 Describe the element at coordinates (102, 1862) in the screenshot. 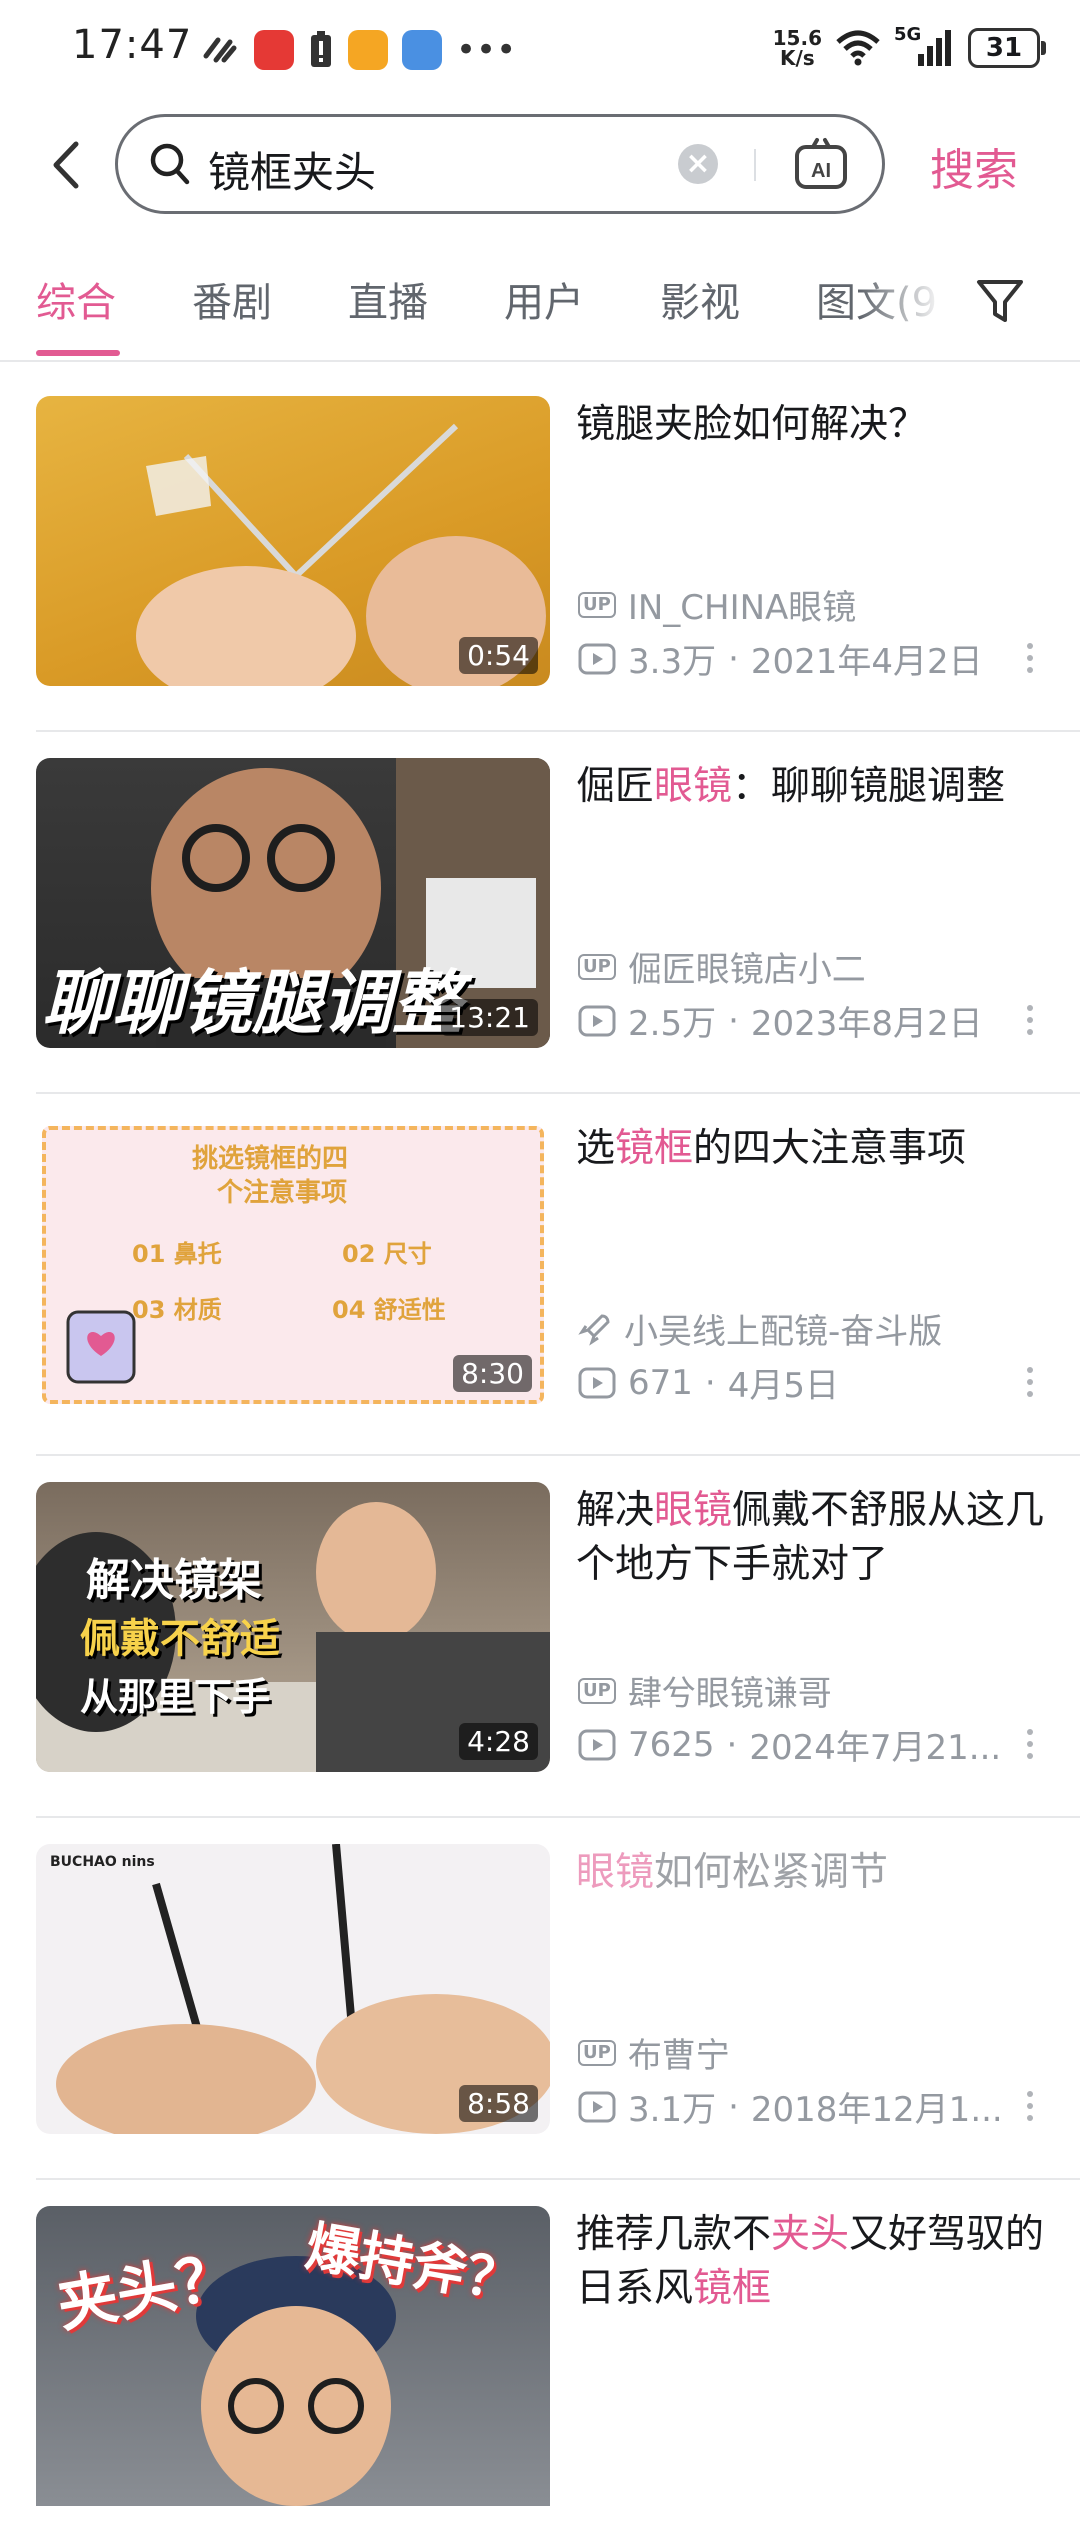

I see `thumbnail-brand: BUCHAO nins` at that location.